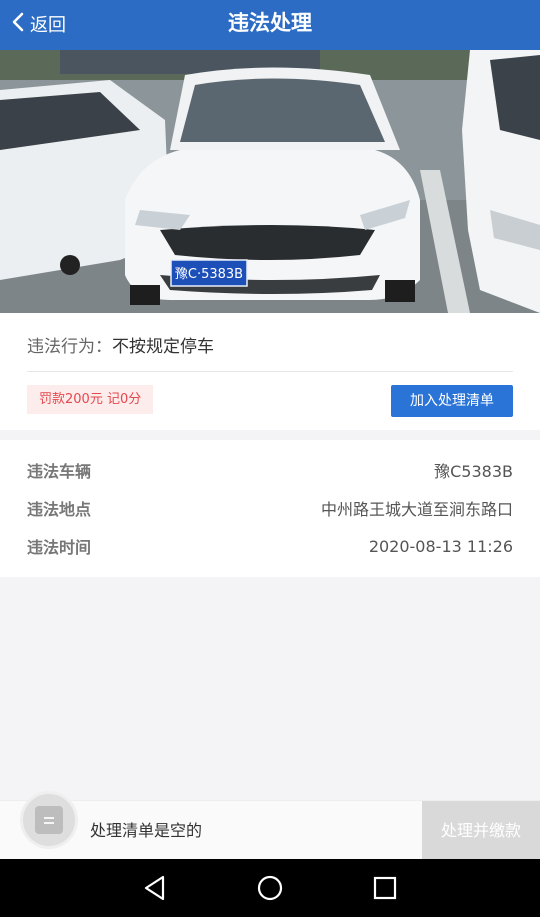 The height and width of the screenshot is (917, 540). Describe the element at coordinates (416, 509) in the screenshot. I see `detail-value: 中州路王城大道至涧东路口` at that location.